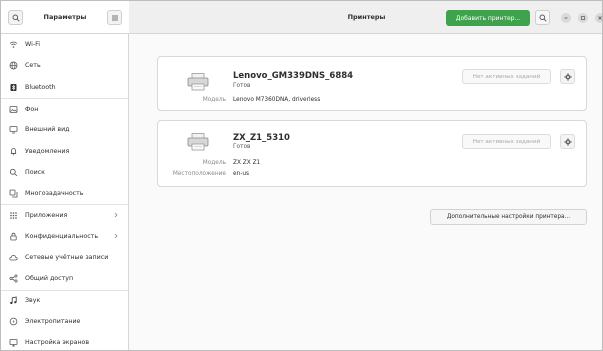 This screenshot has width=603, height=351. I want to click on model-value: ZX ZX Z1, so click(247, 163).